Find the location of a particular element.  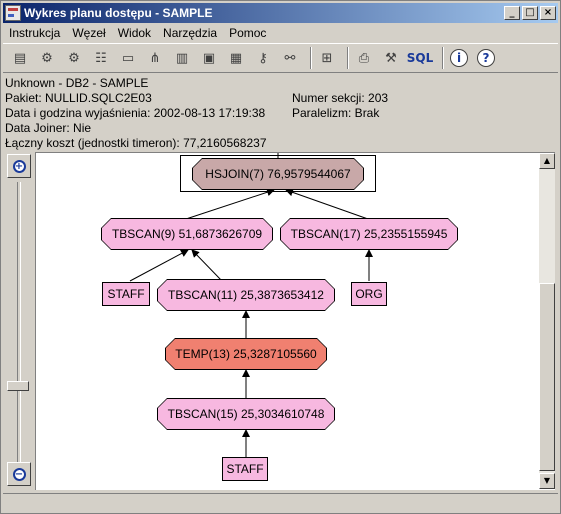

status-bar is located at coordinates (280, 502).